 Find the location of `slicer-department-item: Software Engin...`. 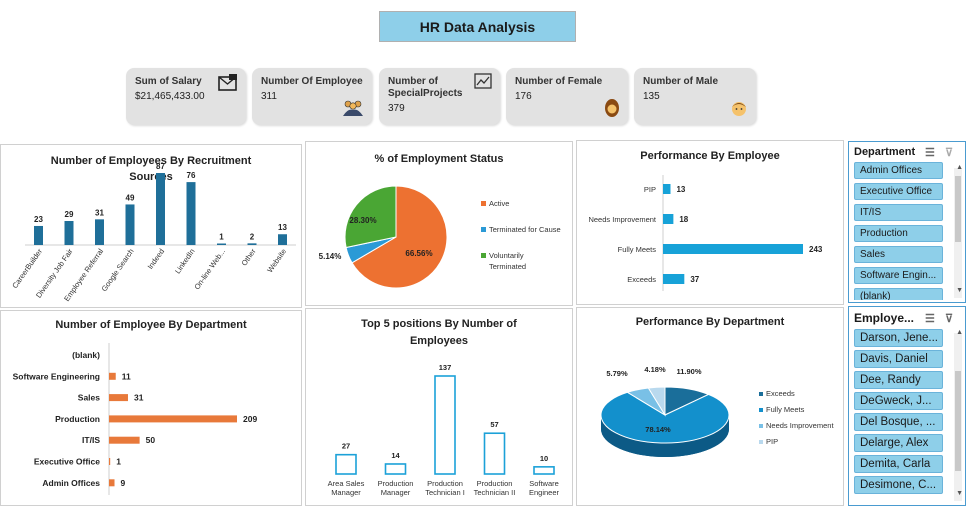

slicer-department-item: Software Engin... is located at coordinates (898, 275).